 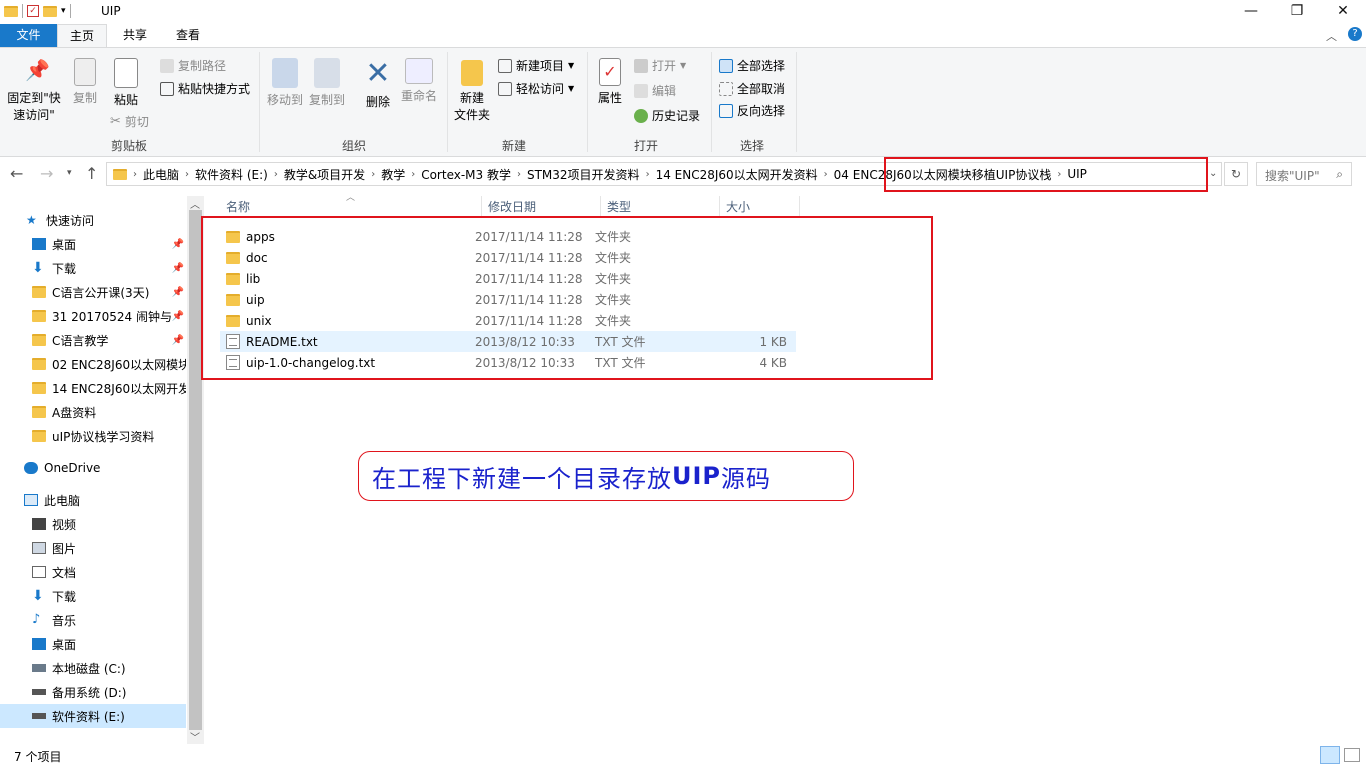 What do you see at coordinates (82, 35) in the screenshot?
I see `tab-home: 主页` at bounding box center [82, 35].